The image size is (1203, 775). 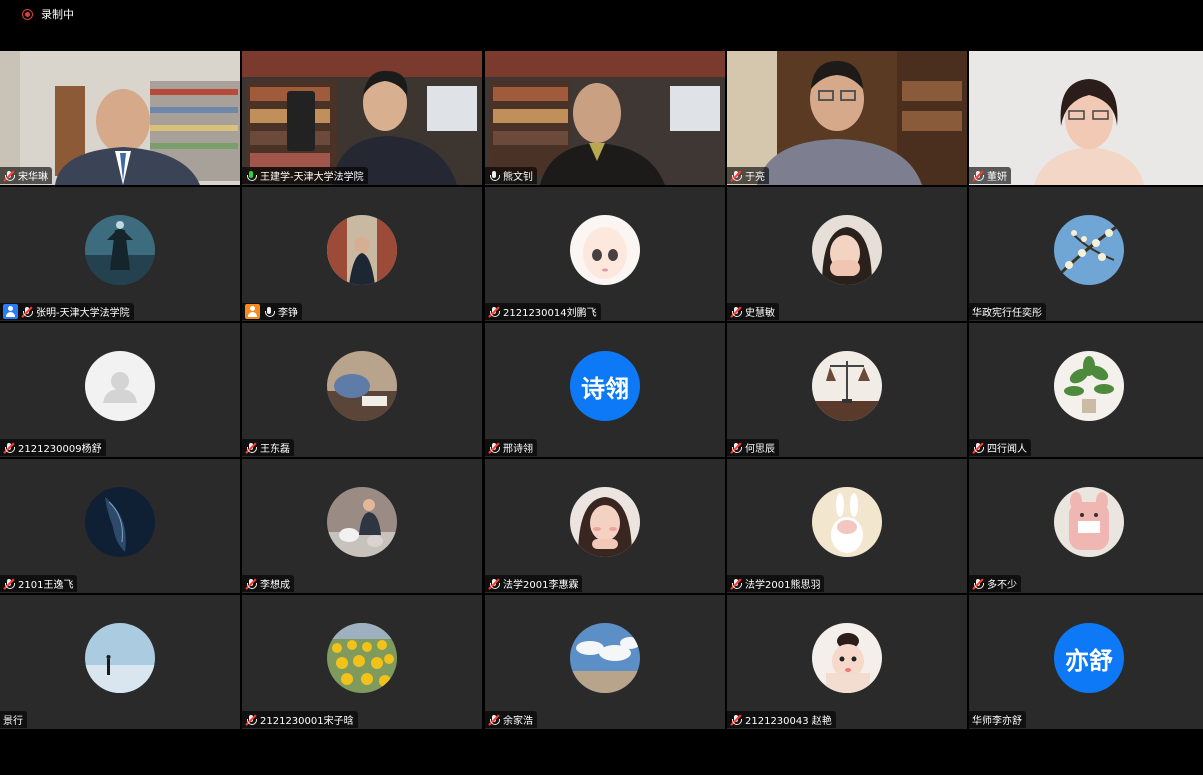 I want to click on avatar-tile: 亦舒 华师李亦舒, so click(x=1086, y=662).